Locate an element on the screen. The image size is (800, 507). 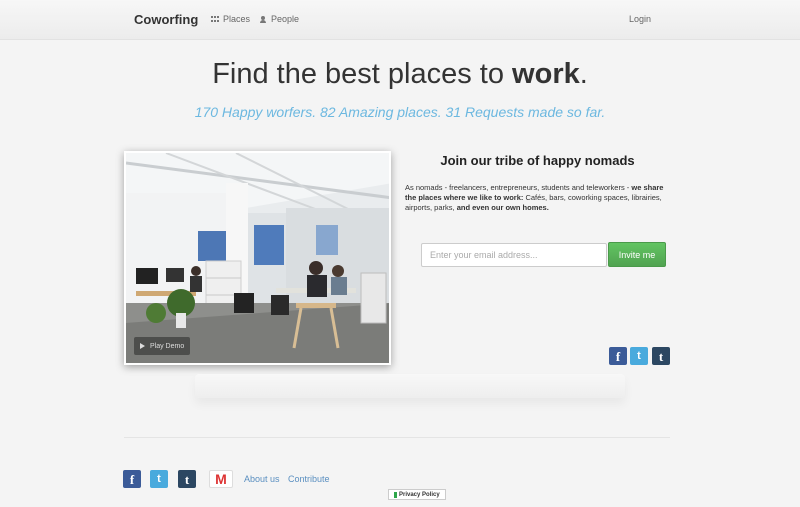
gmail-icon: M is located at coordinates (221, 479).